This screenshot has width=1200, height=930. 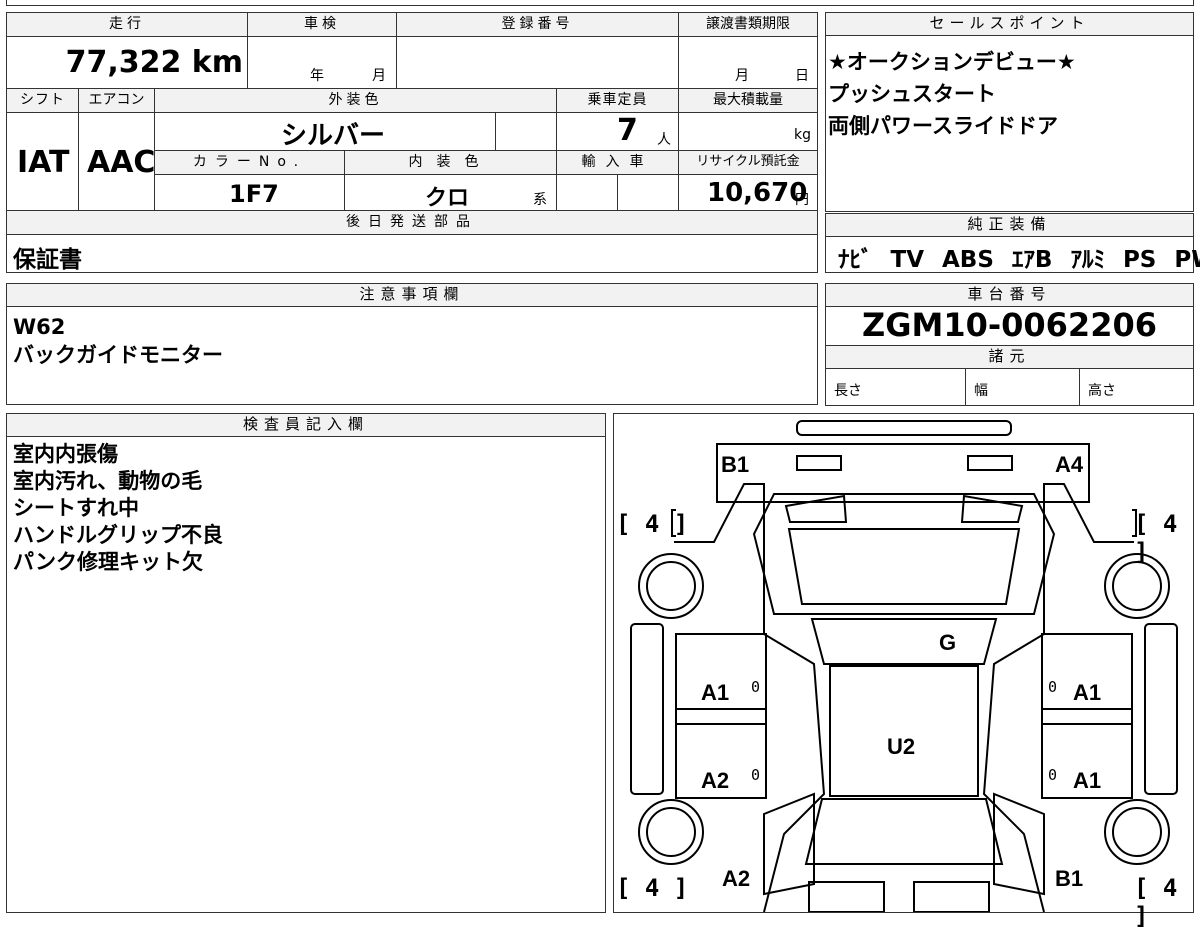 I want to click on color-no-cell: 1F7, so click(x=250, y=193).